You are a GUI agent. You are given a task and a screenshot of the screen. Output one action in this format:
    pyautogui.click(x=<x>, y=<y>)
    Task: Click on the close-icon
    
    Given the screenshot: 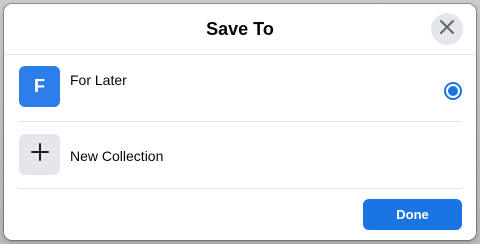 What is the action you would take?
    pyautogui.click(x=447, y=29)
    